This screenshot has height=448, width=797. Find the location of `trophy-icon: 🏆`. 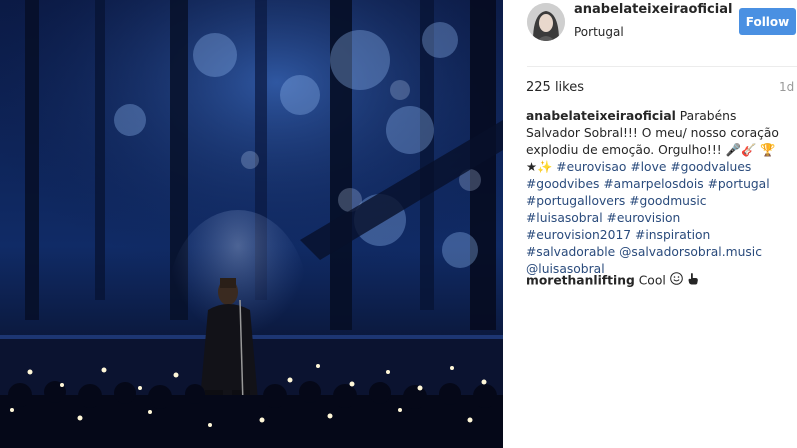

trophy-icon: 🏆 is located at coordinates (768, 150).